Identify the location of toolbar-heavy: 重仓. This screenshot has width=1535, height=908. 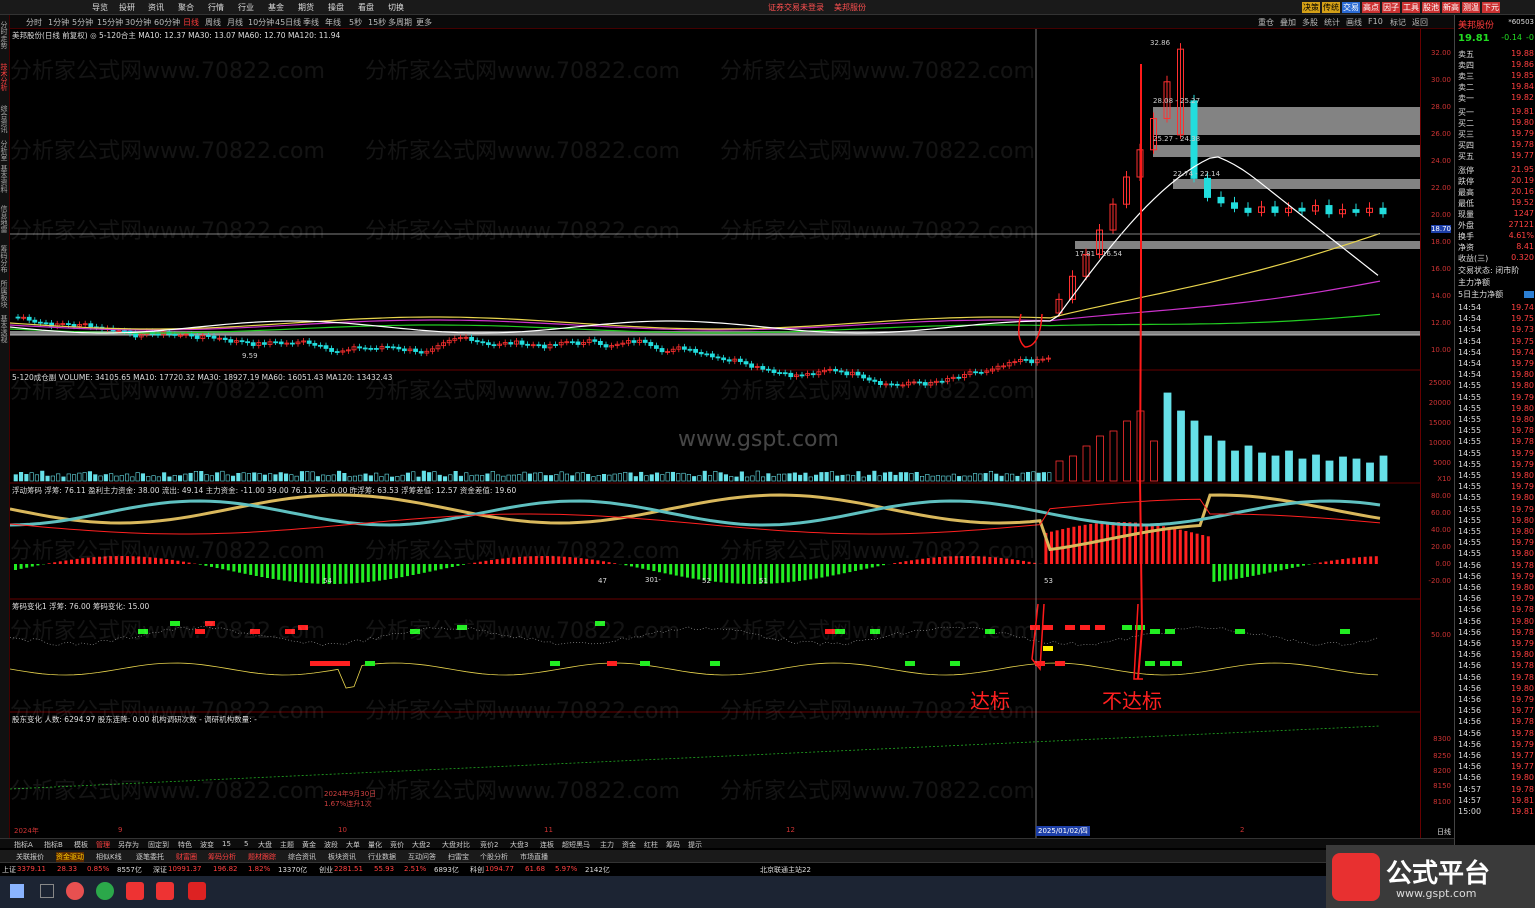
(1266, 22).